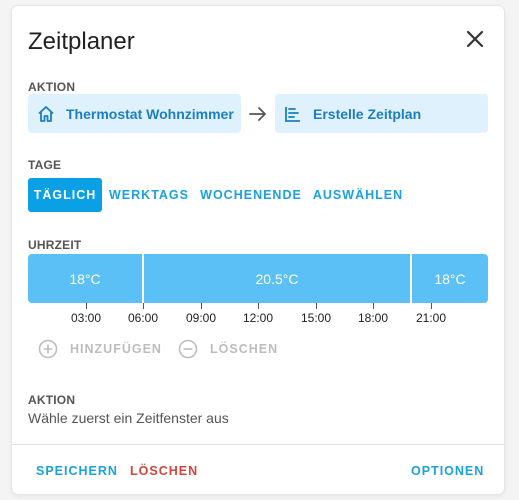  What do you see at coordinates (46, 113) in the screenshot?
I see `home-icon` at bounding box center [46, 113].